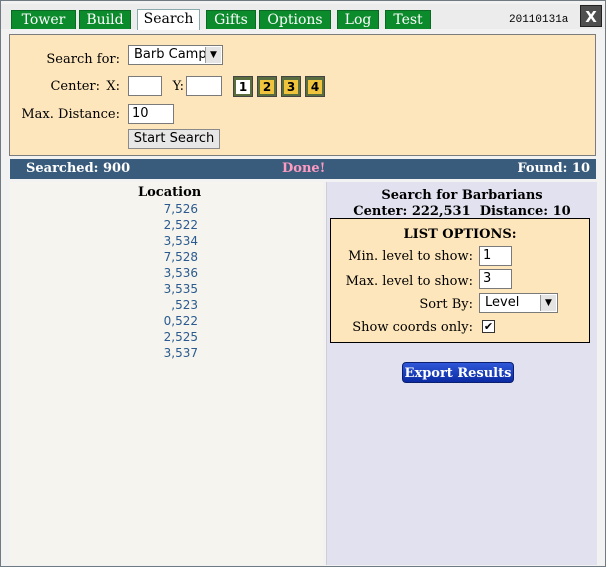  What do you see at coordinates (458, 372) in the screenshot?
I see `export-results-button: Export Results` at bounding box center [458, 372].